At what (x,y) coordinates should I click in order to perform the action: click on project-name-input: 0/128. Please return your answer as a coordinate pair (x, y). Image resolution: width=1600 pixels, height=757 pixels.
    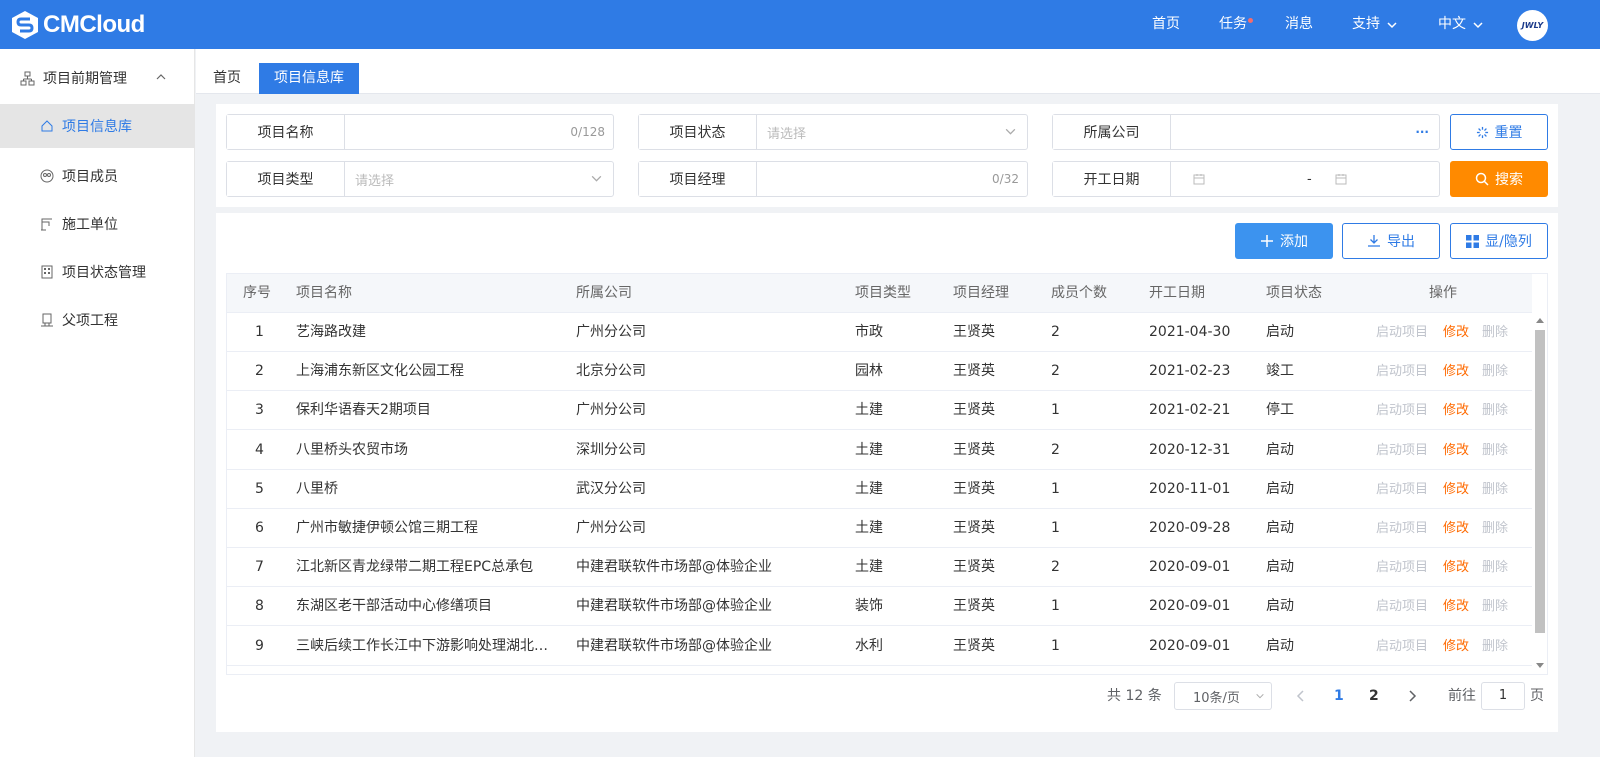
    Looking at the image, I should click on (479, 132).